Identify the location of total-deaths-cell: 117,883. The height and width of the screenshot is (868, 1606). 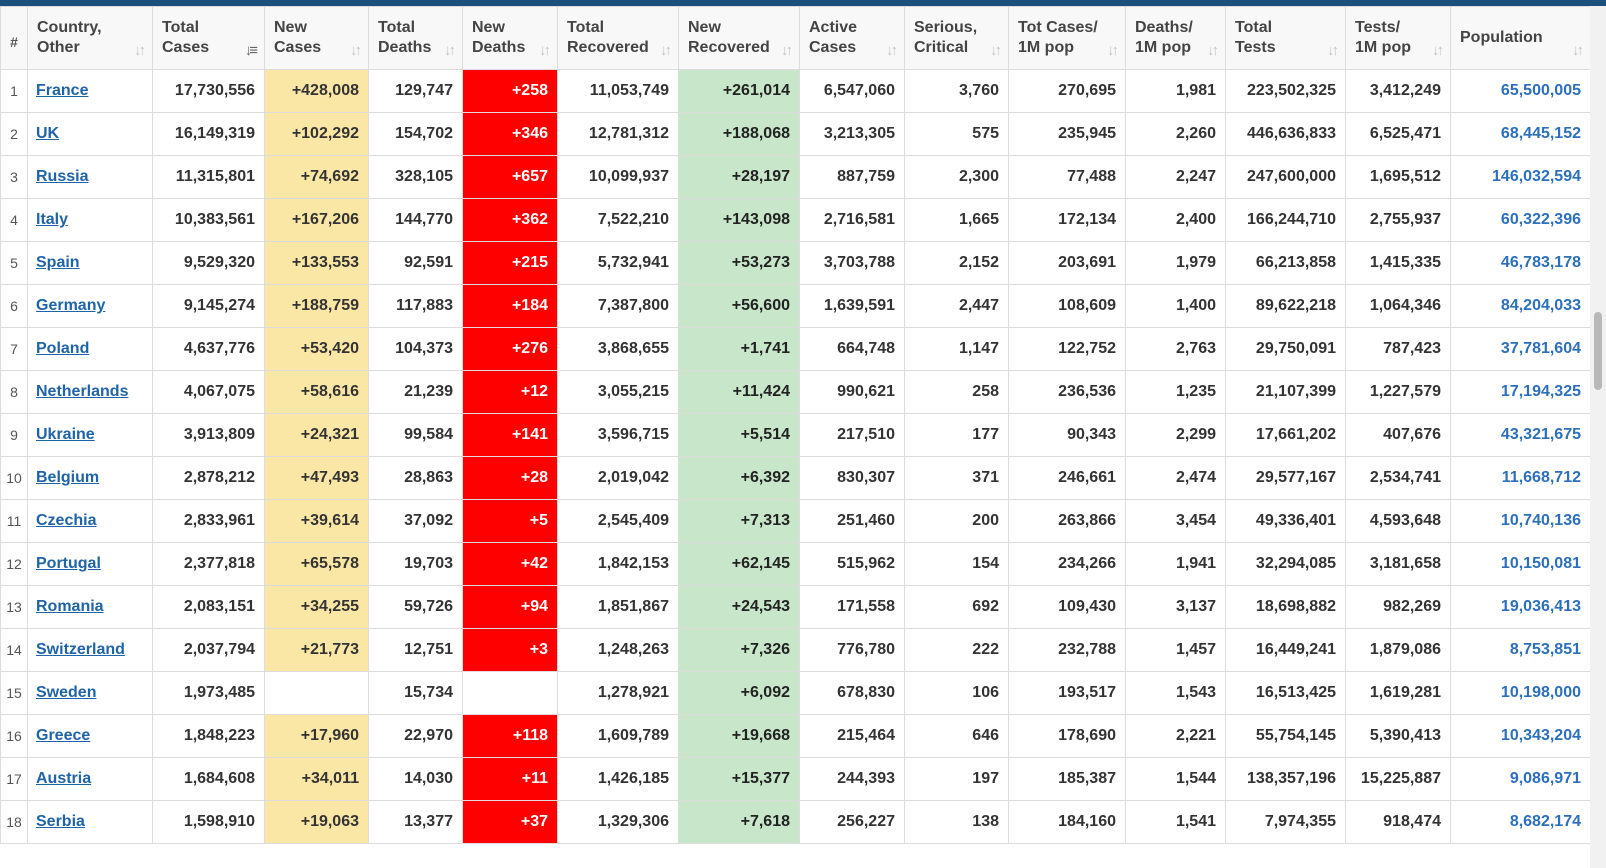
(415, 306).